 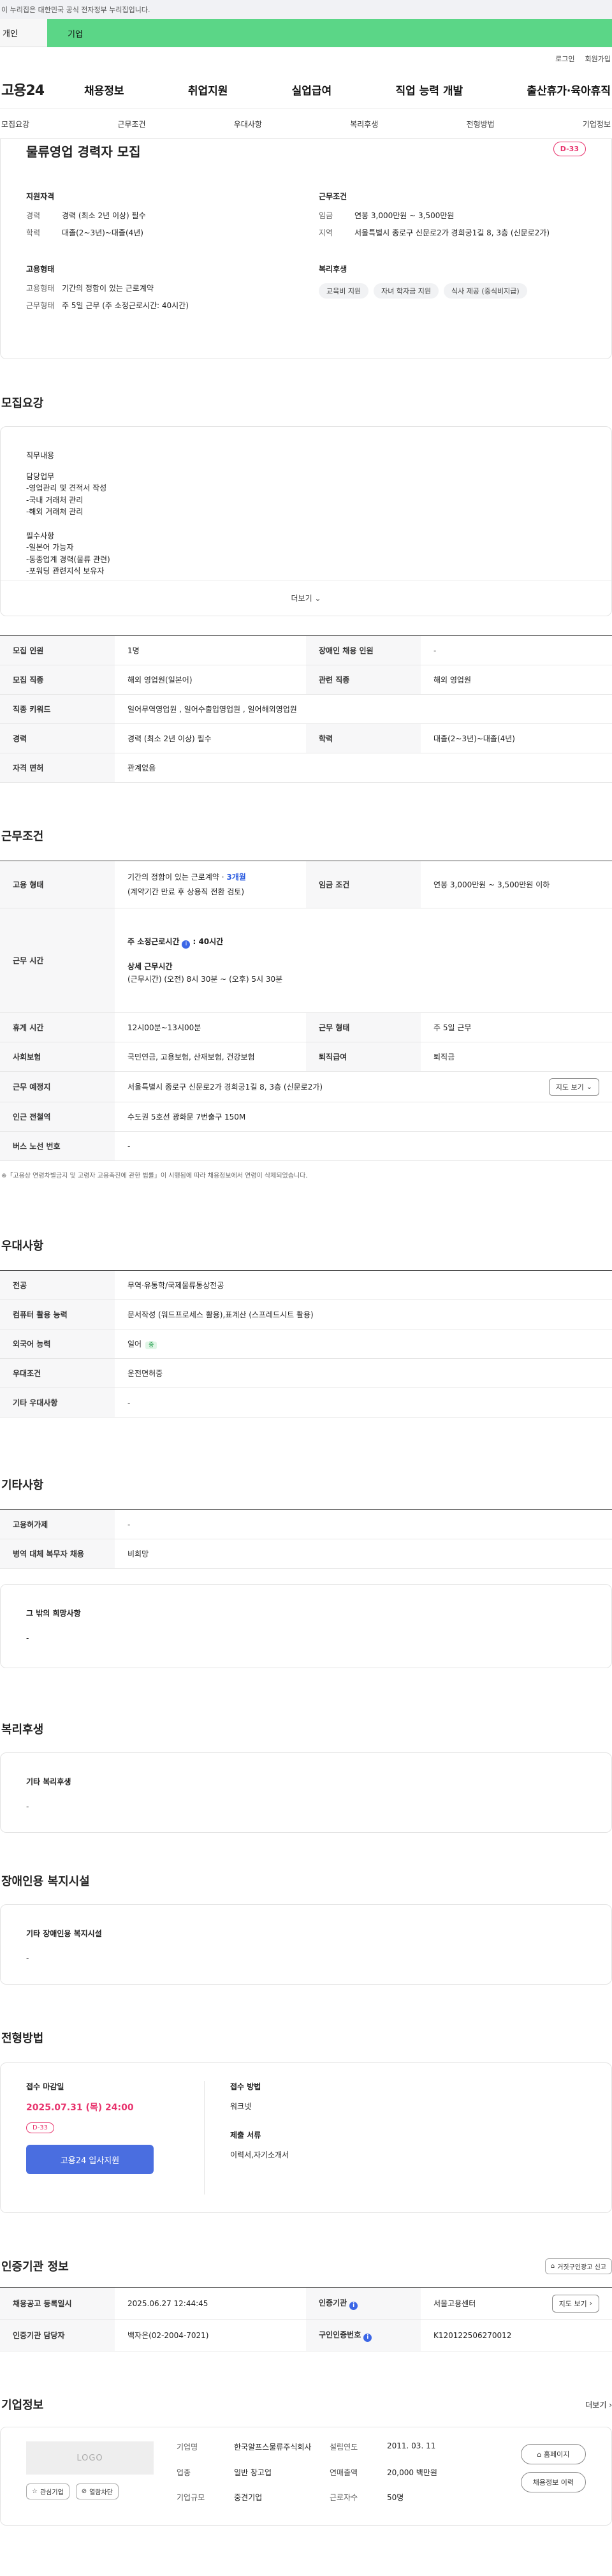 What do you see at coordinates (75, 10) in the screenshot?
I see `gov-banner-text: 이 누리집은 대한민국 공식 전자정부 누리집입니다.` at bounding box center [75, 10].